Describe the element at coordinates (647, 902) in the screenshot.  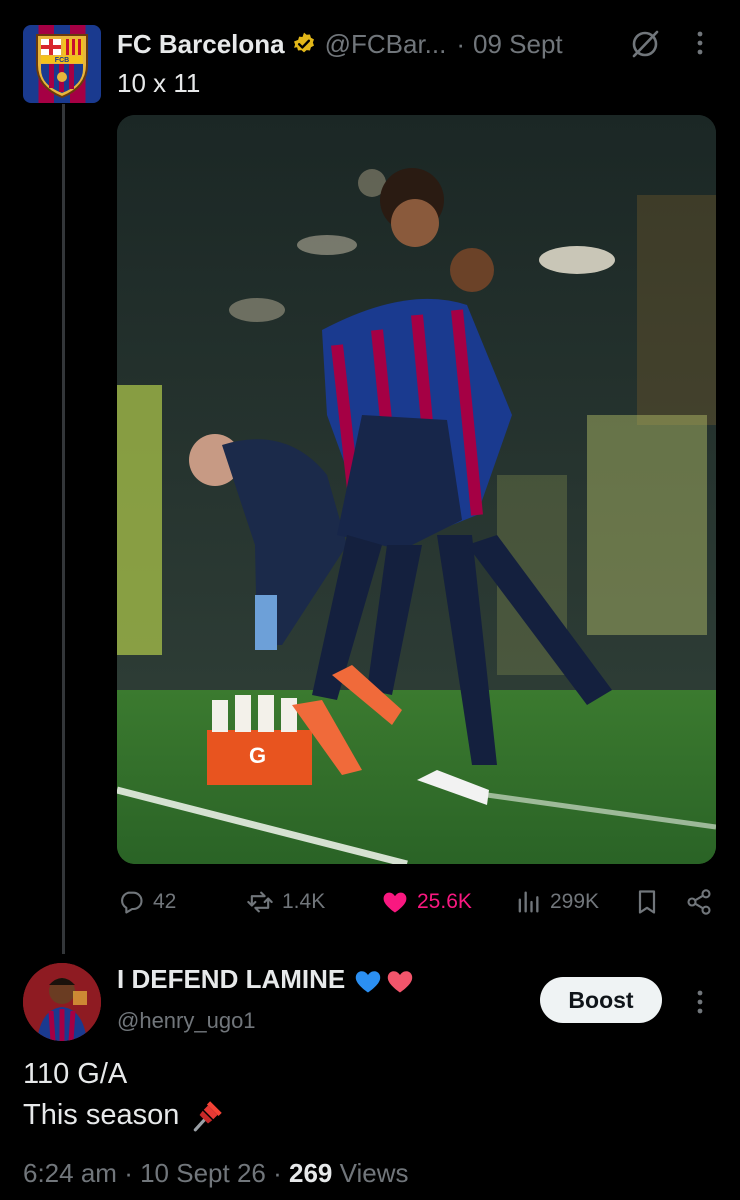
I see `bookmark-icon` at that location.